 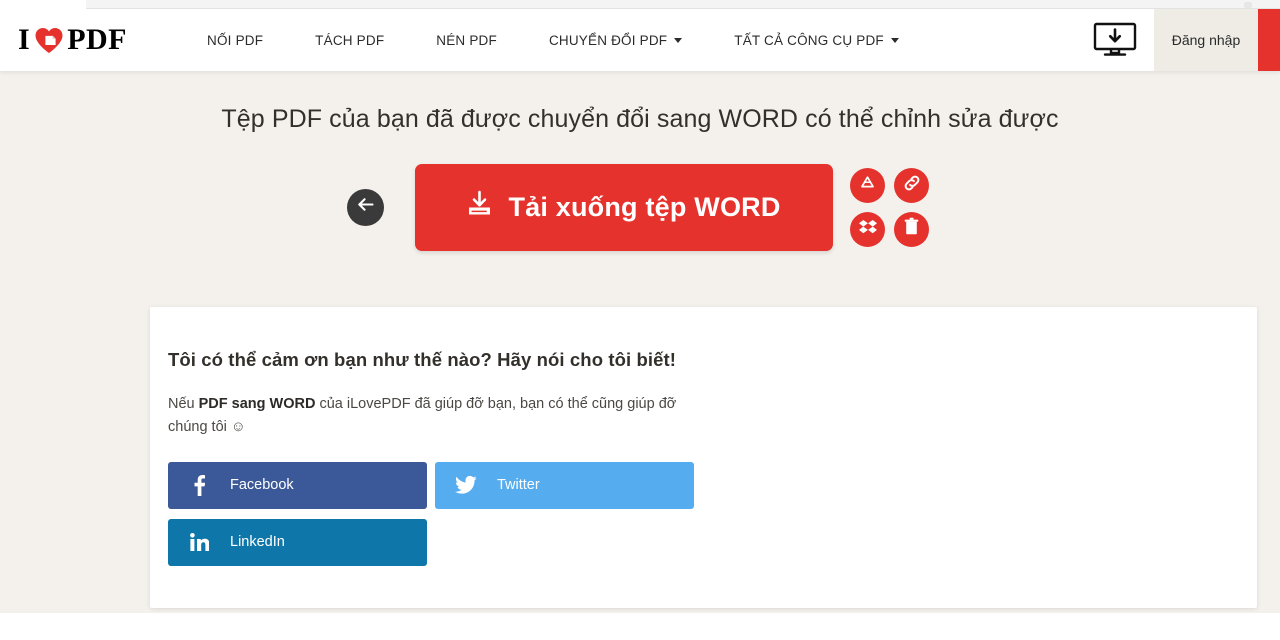 I want to click on nav-merge-pdf-label: NỐI PDF, so click(x=235, y=40).